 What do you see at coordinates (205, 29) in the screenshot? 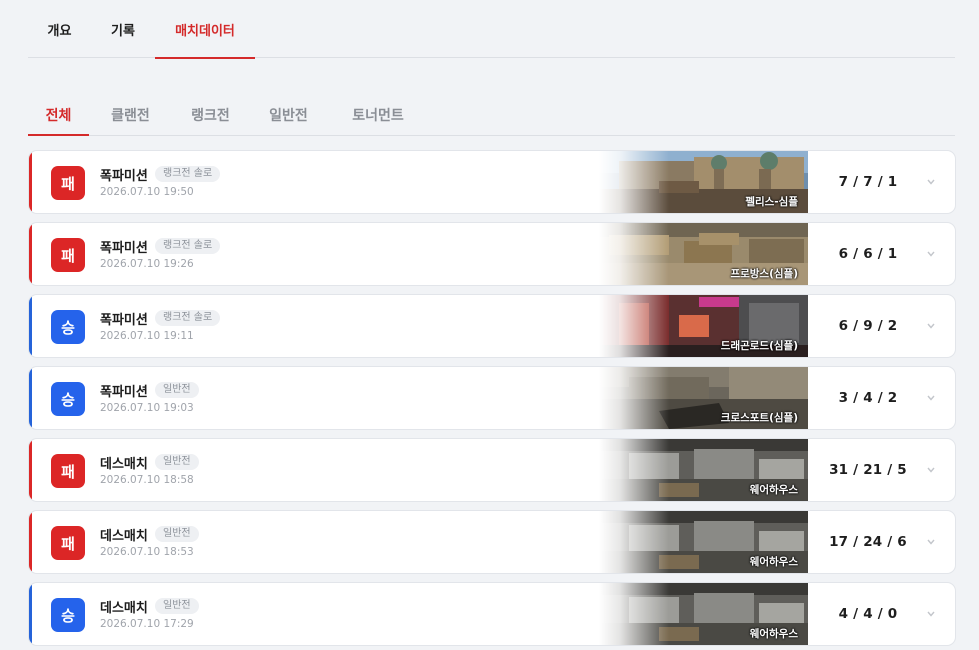
I see `tab-match-data: 매치데이터` at bounding box center [205, 29].